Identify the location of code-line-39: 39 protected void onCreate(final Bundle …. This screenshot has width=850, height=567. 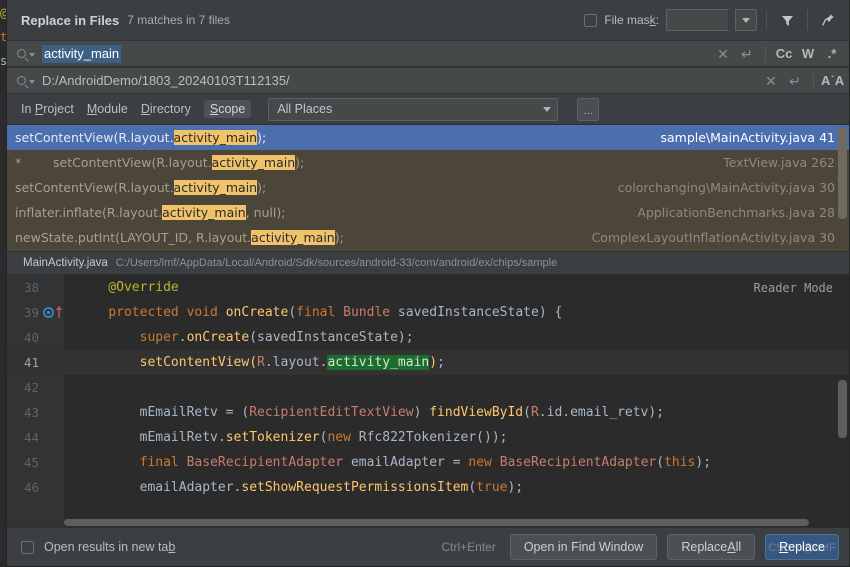
(428, 312).